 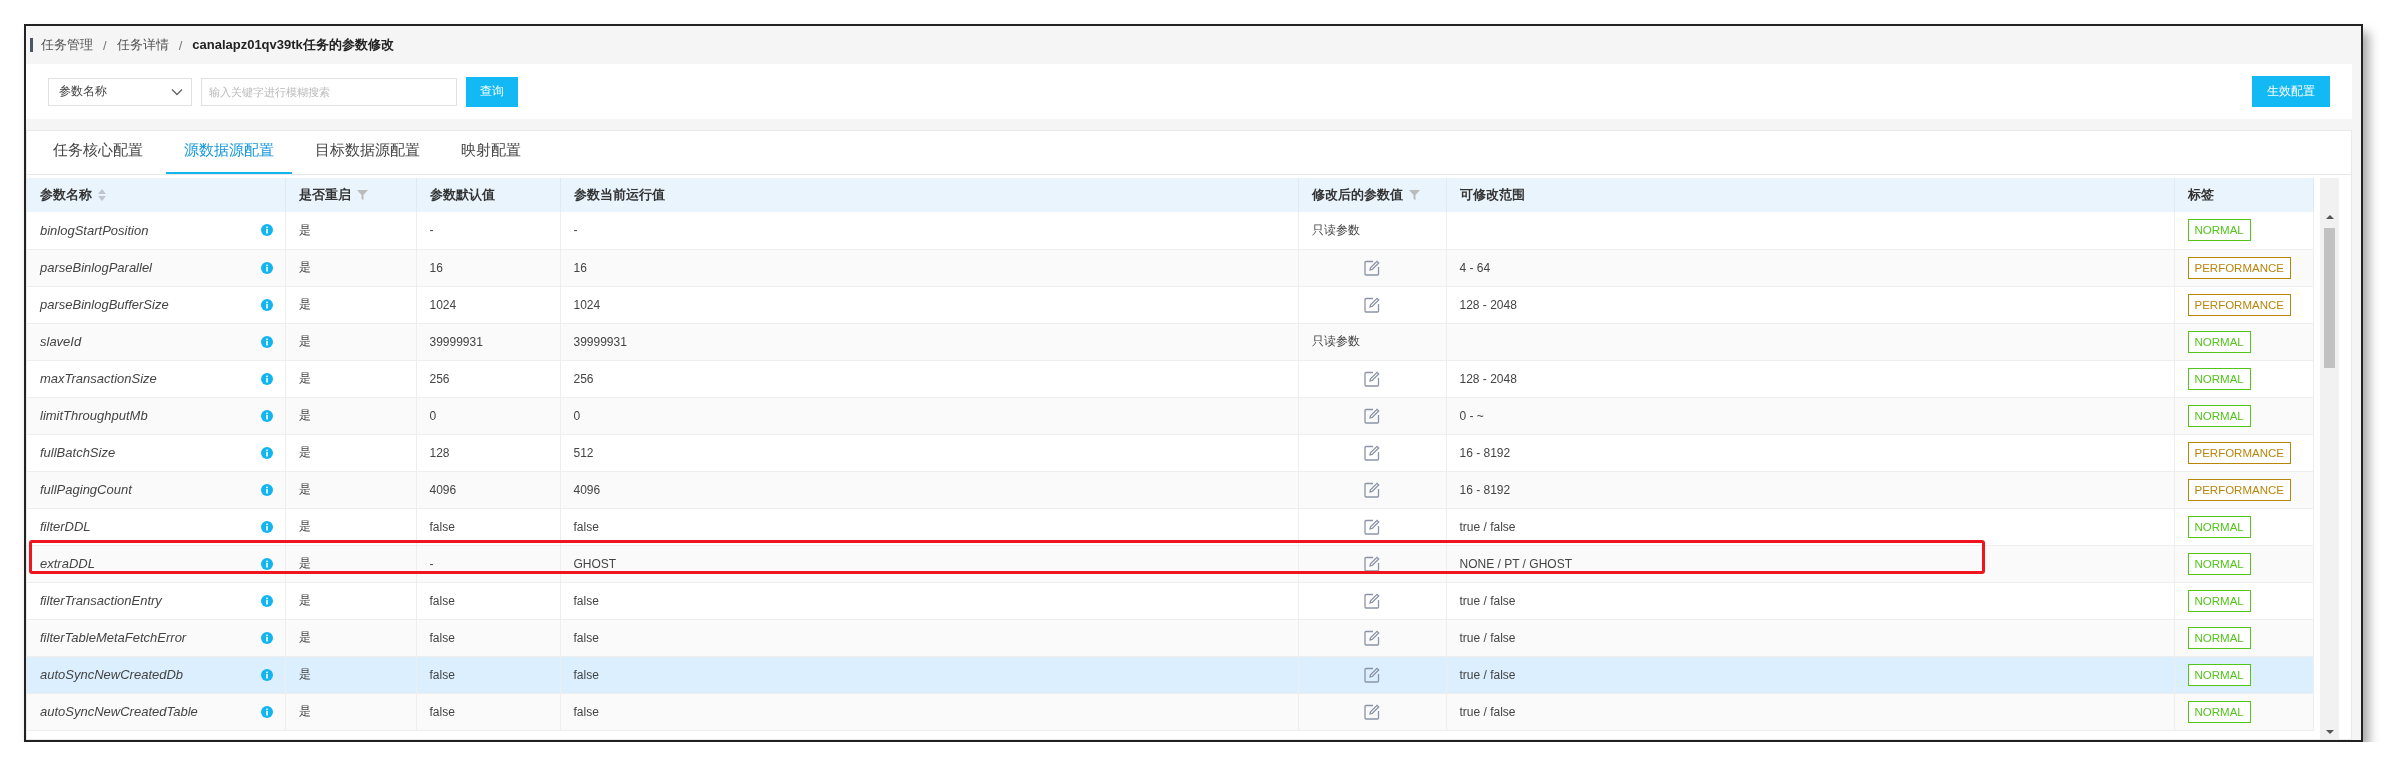 What do you see at coordinates (104, 304) in the screenshot?
I see `parameter-name: parseBinlogBufferSize` at bounding box center [104, 304].